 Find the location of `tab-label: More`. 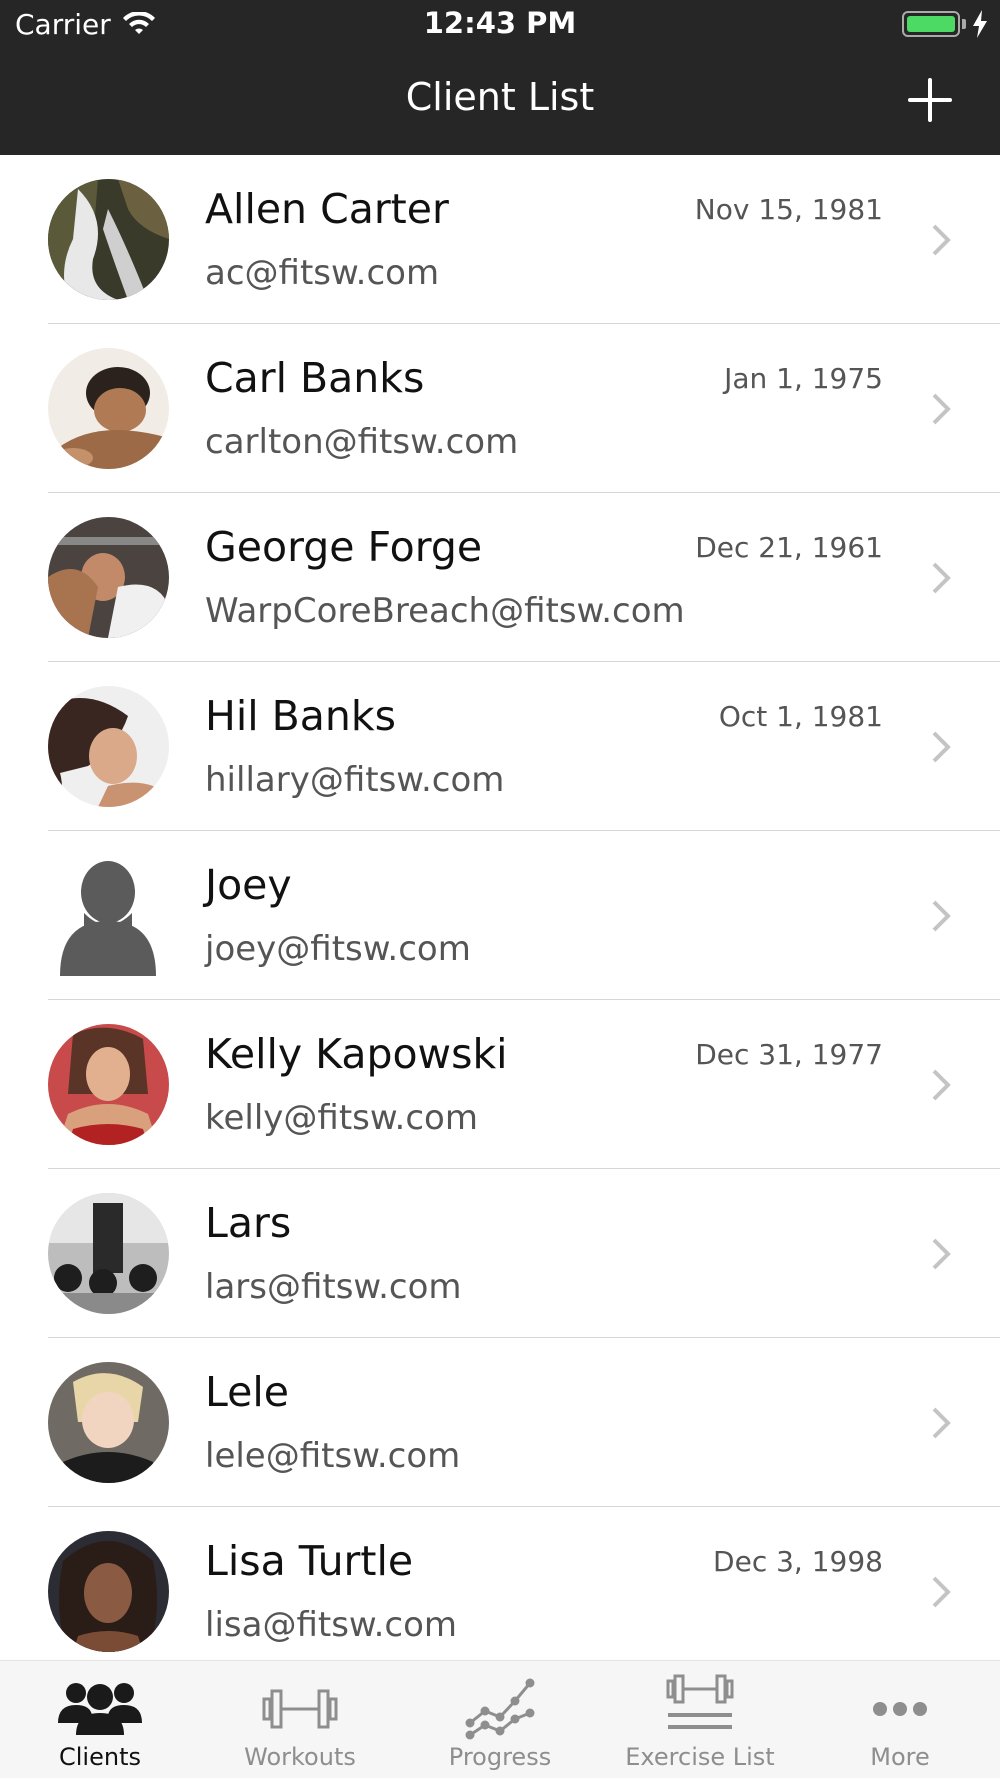

tab-label: More is located at coordinates (900, 1757).